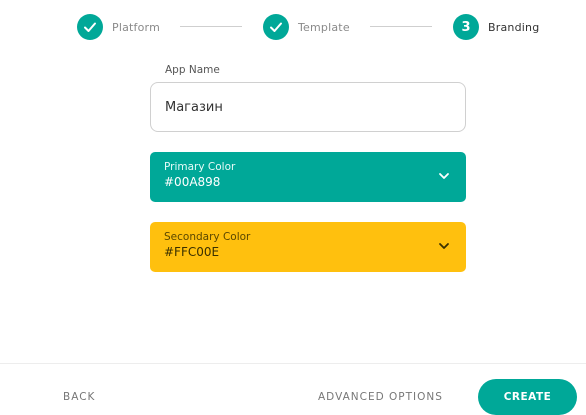  I want to click on primary-color-value: #00A898, so click(192, 182).